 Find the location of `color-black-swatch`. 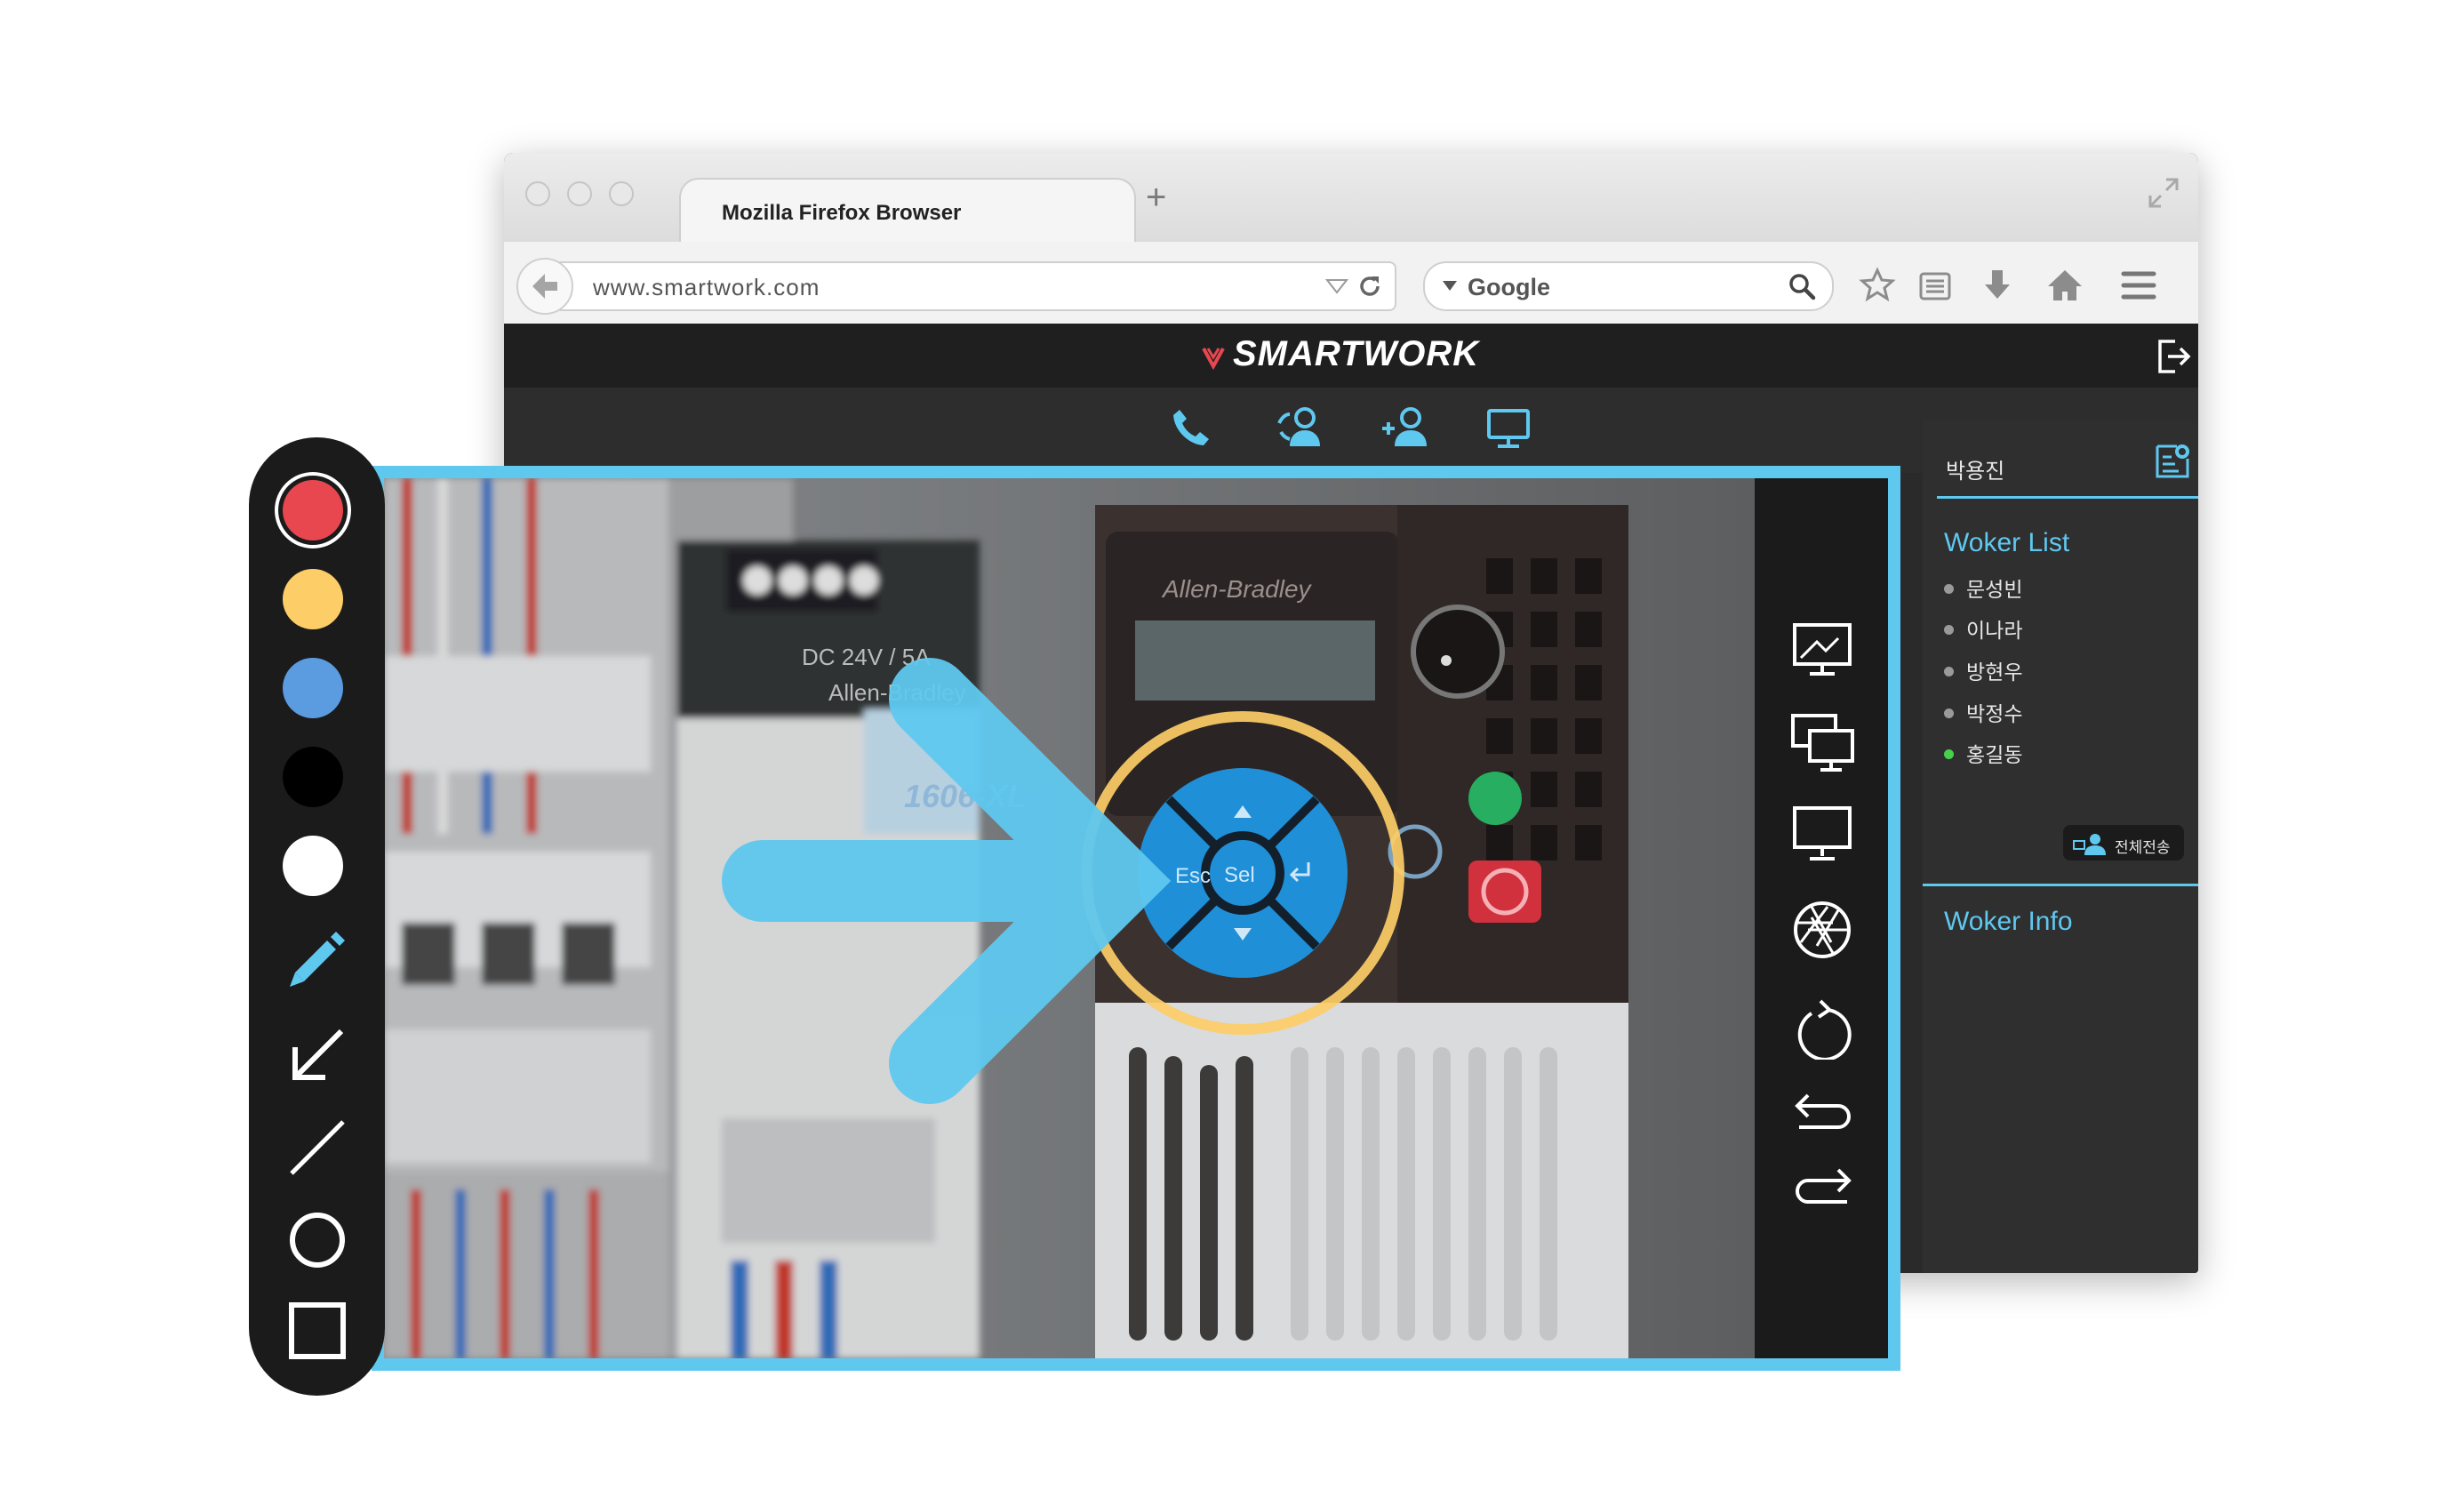

color-black-swatch is located at coordinates (313, 777).